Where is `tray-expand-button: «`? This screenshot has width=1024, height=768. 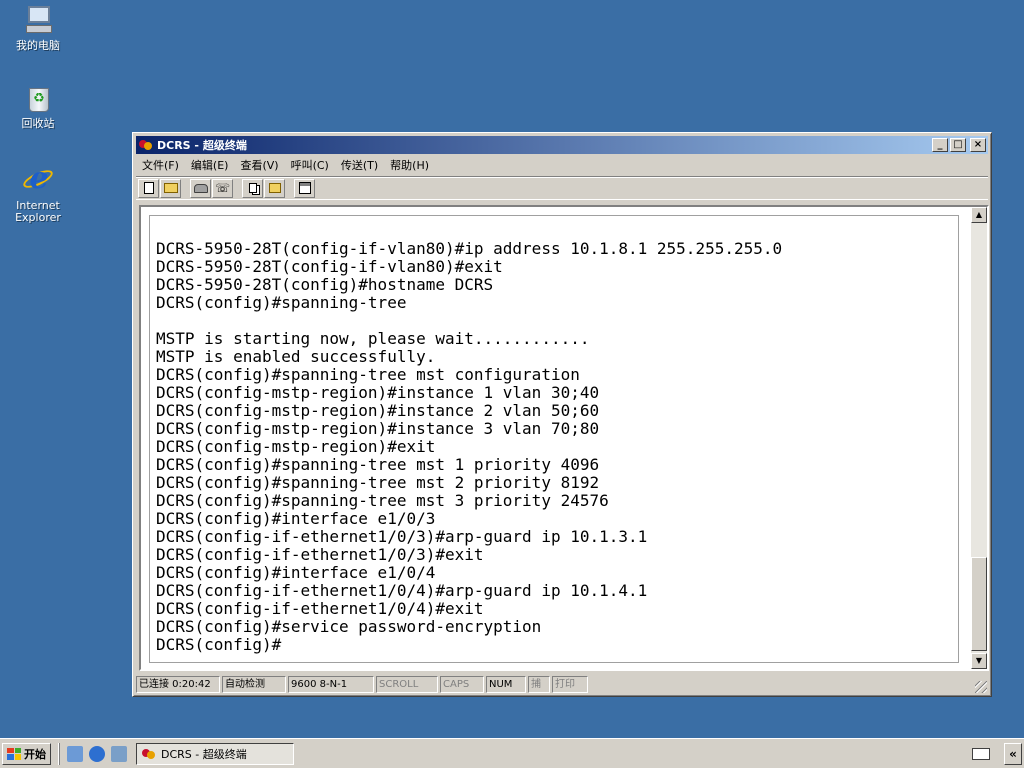
tray-expand-button: « is located at coordinates (1013, 754).